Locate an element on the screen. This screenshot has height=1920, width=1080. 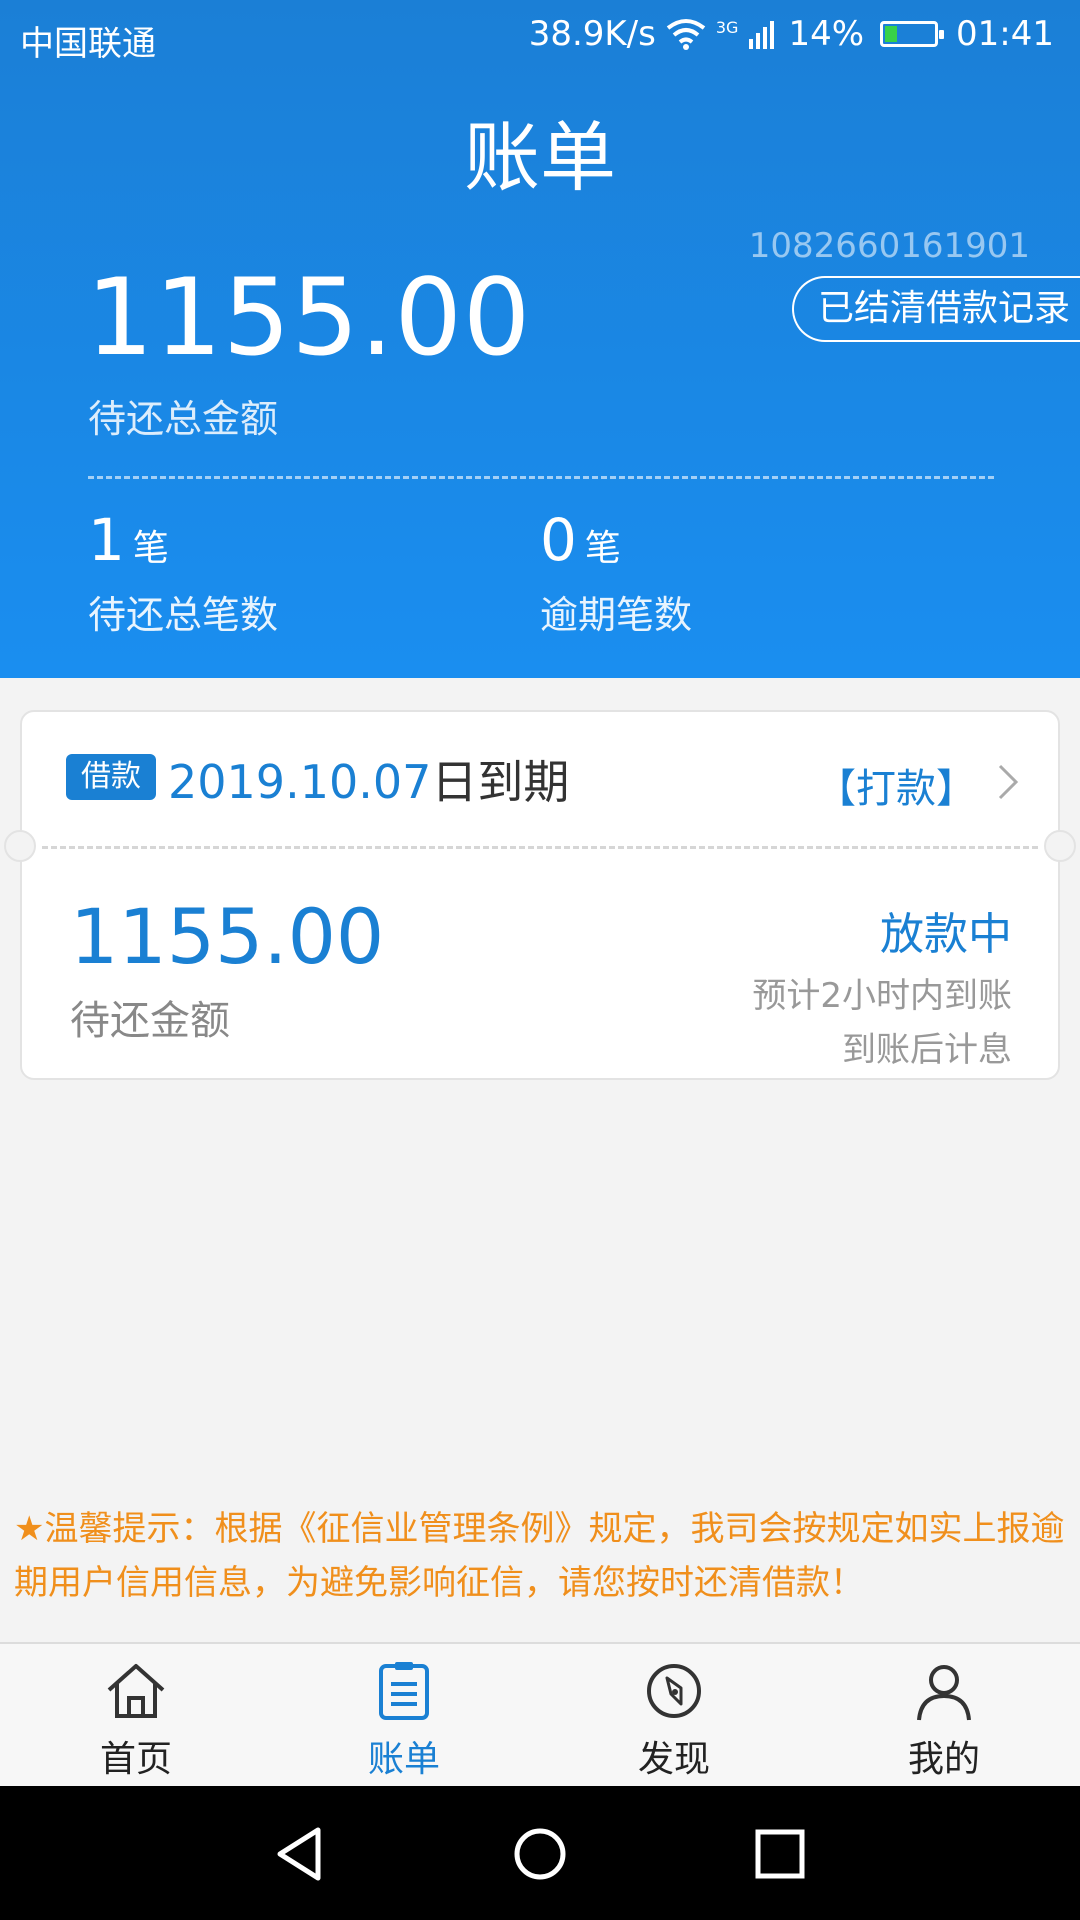
signal-icon is located at coordinates (762, 35).